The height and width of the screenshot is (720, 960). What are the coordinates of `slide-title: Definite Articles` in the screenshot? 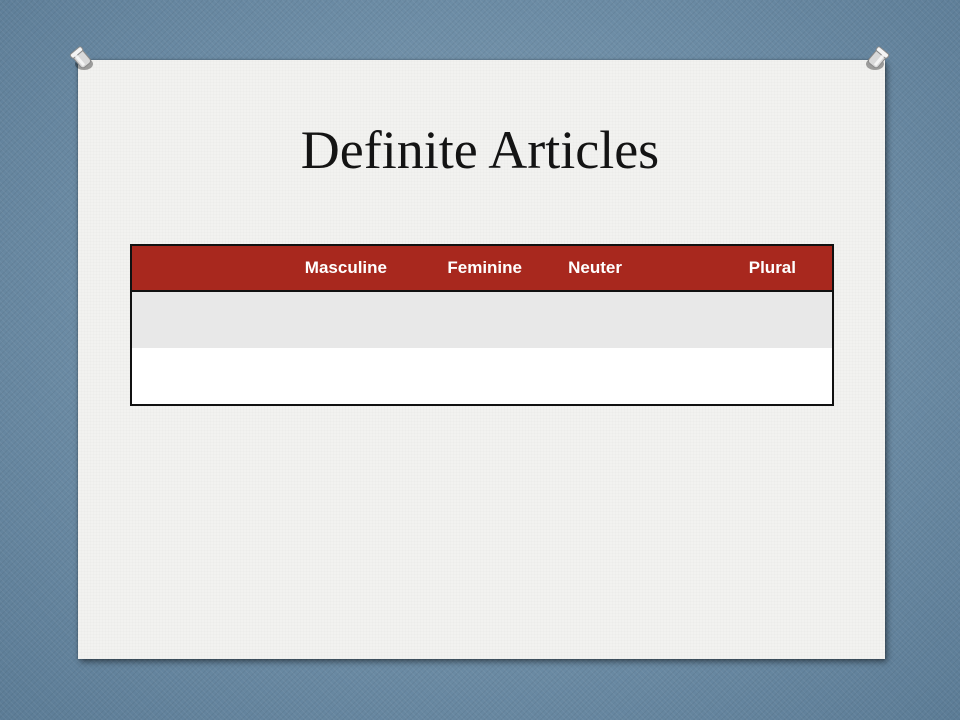 It's located at (480, 150).